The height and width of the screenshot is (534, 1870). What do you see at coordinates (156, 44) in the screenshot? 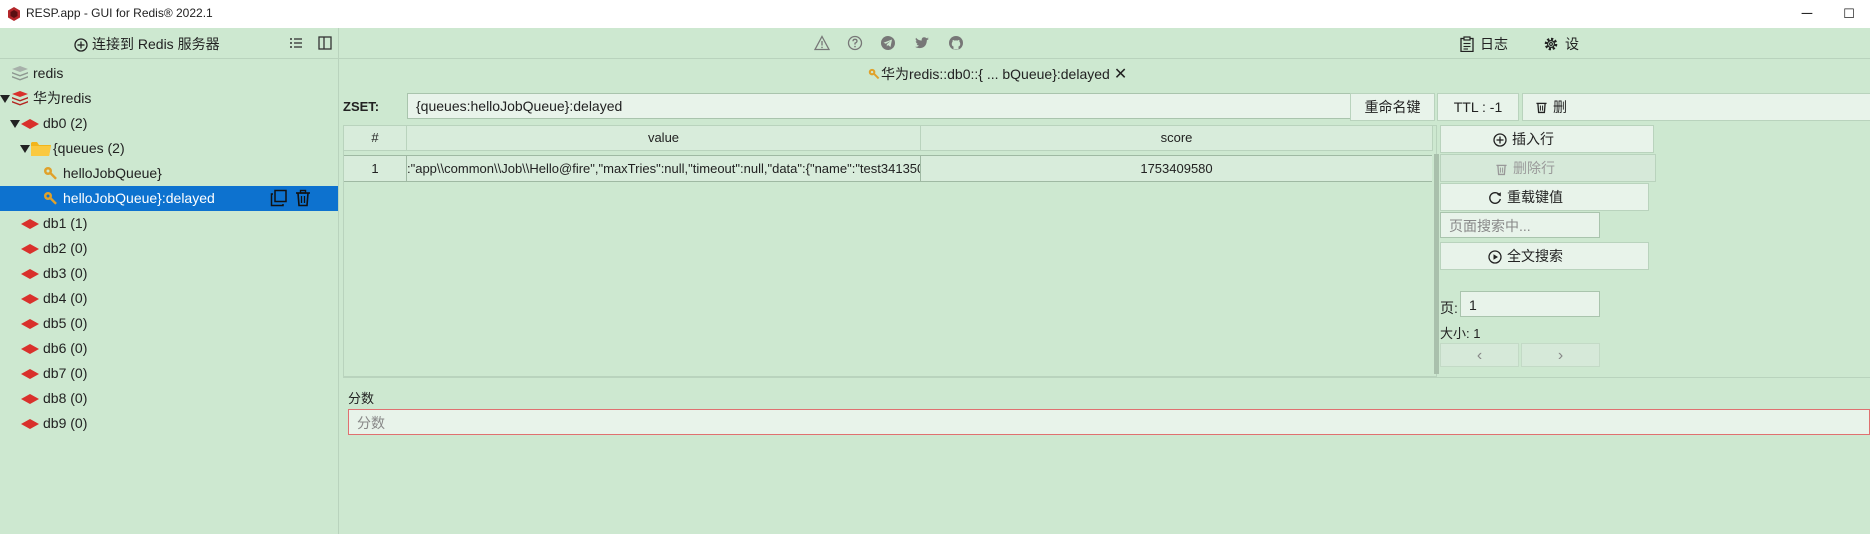
I see `connect-label: 连接到 Redis 服务器` at bounding box center [156, 44].